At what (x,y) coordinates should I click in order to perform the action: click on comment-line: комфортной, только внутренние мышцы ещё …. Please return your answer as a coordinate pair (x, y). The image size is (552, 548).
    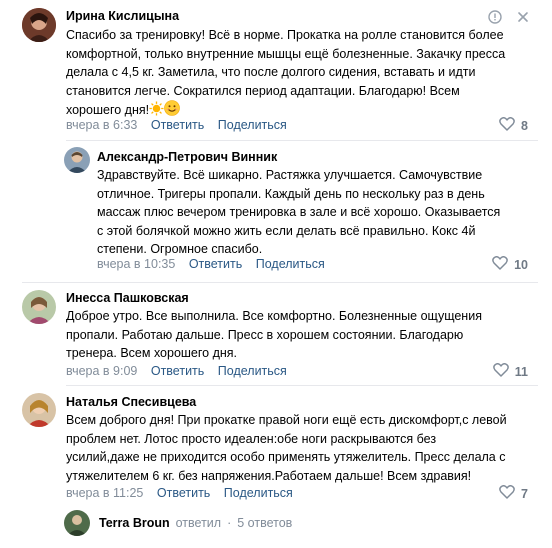
    Looking at the image, I should click on (286, 53).